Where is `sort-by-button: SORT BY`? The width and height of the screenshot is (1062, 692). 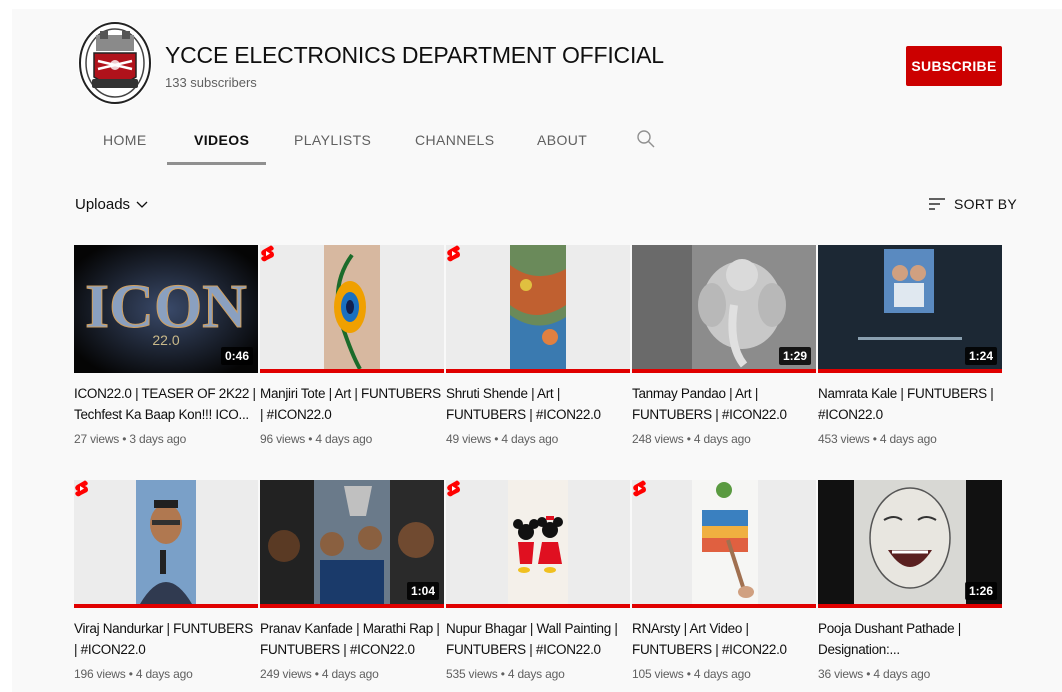 sort-by-button: SORT BY is located at coordinates (972, 204).